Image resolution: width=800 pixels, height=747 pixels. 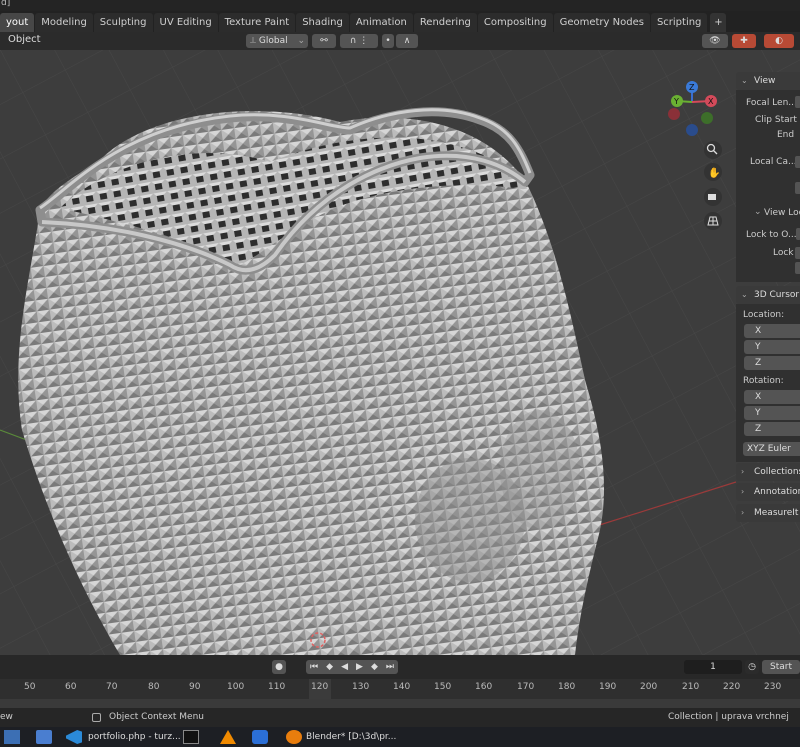 I want to click on ruler-tick: 60, so click(x=71, y=687).